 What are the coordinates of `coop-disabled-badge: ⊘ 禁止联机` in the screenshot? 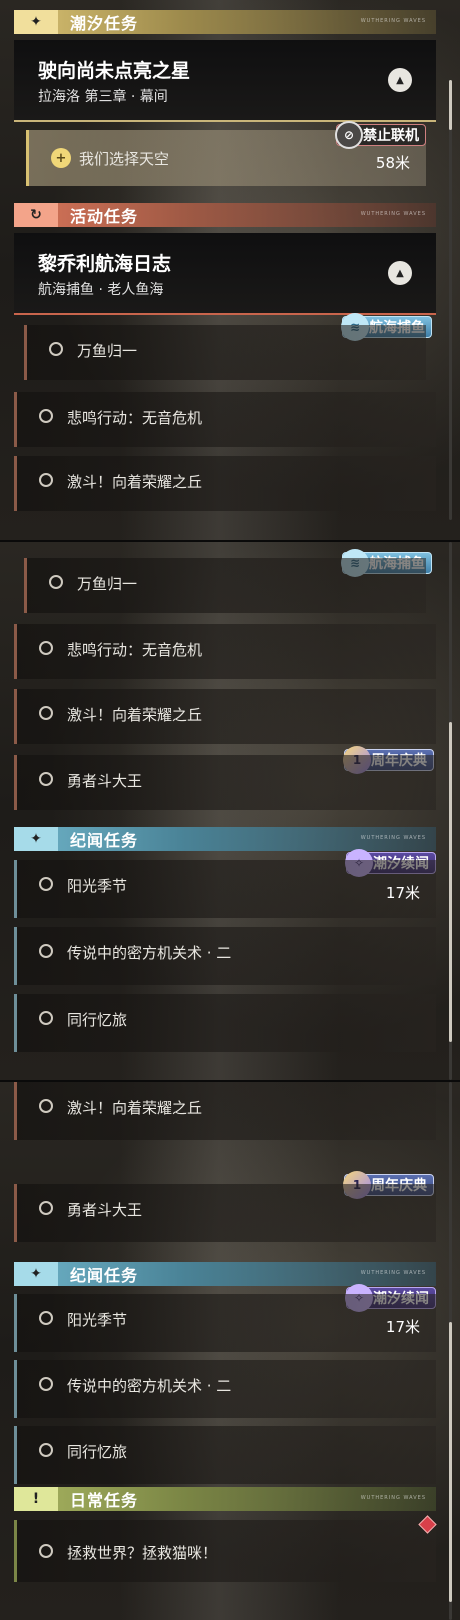 It's located at (380, 135).